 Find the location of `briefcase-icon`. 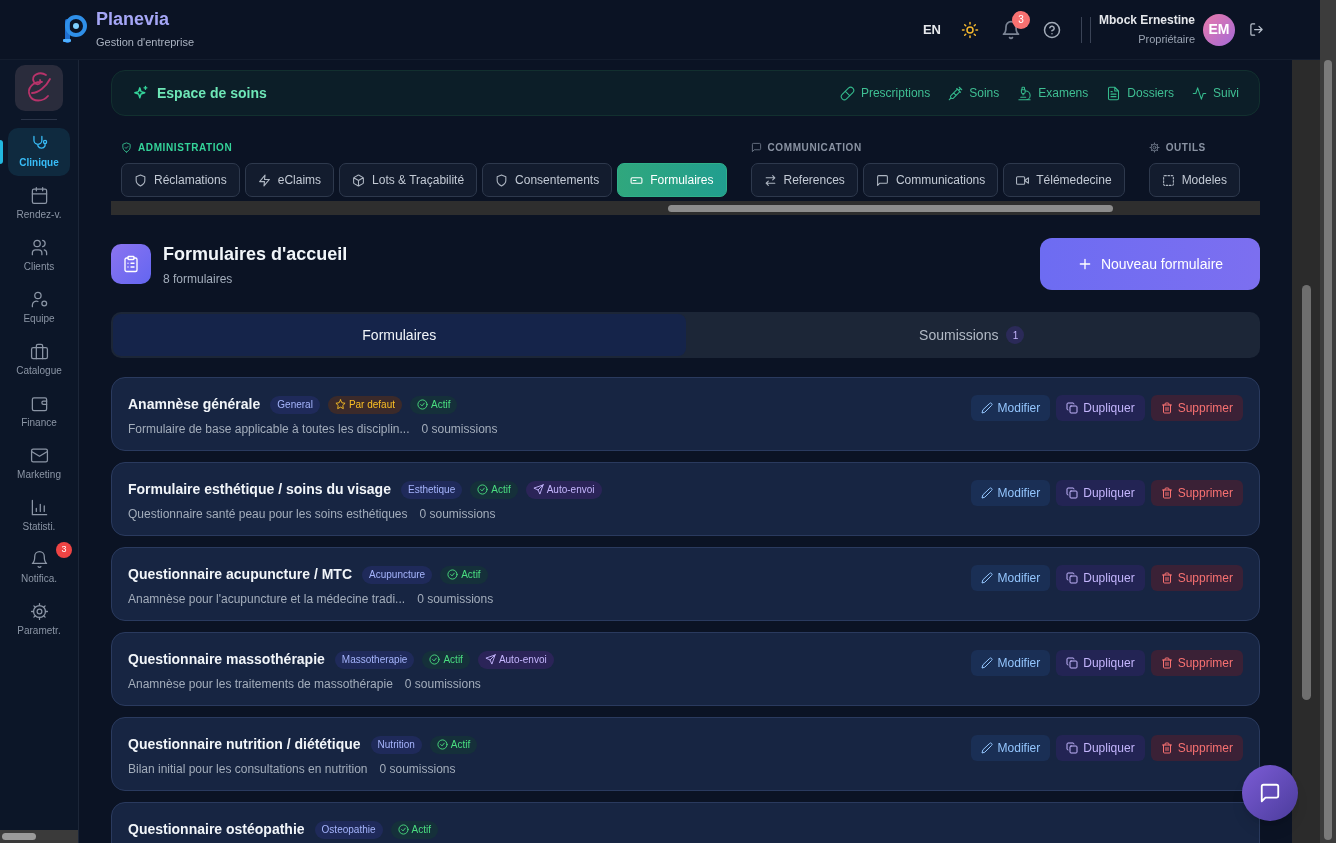

briefcase-icon is located at coordinates (39, 351).